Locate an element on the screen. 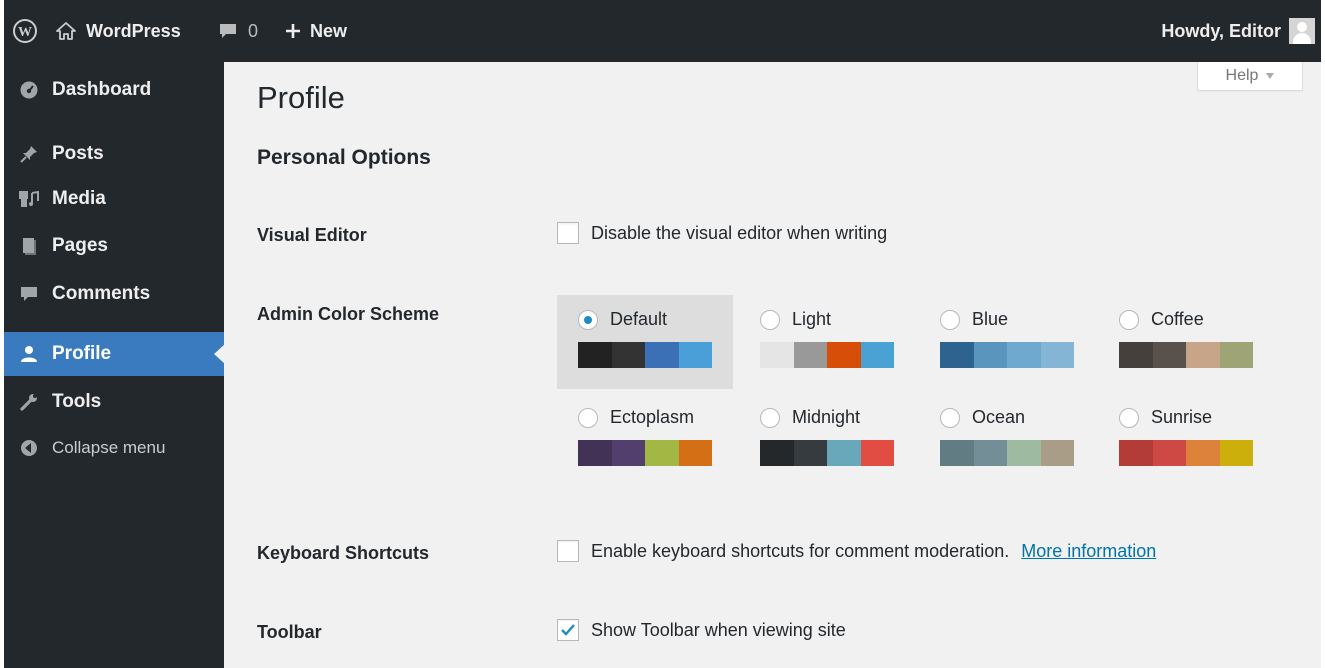 The width and height of the screenshot is (1325, 668). color-scheme-ectoplasm: Ectoplasm is located at coordinates (645, 440).